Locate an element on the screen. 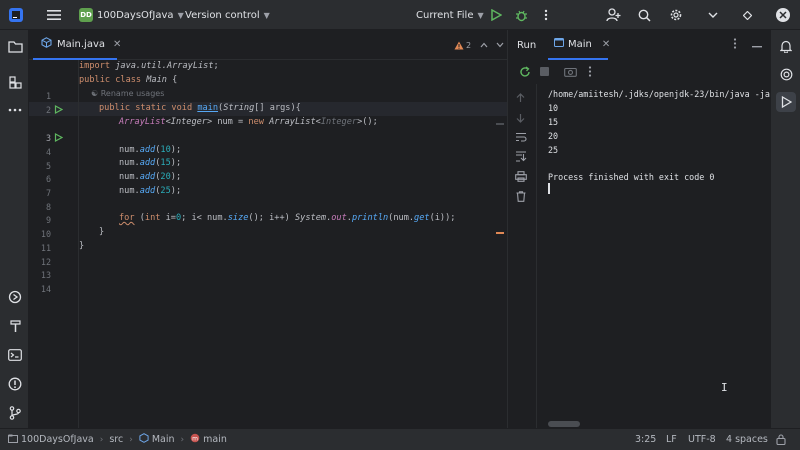 The height and width of the screenshot is (450, 800). method-icon: m is located at coordinates (195, 439).